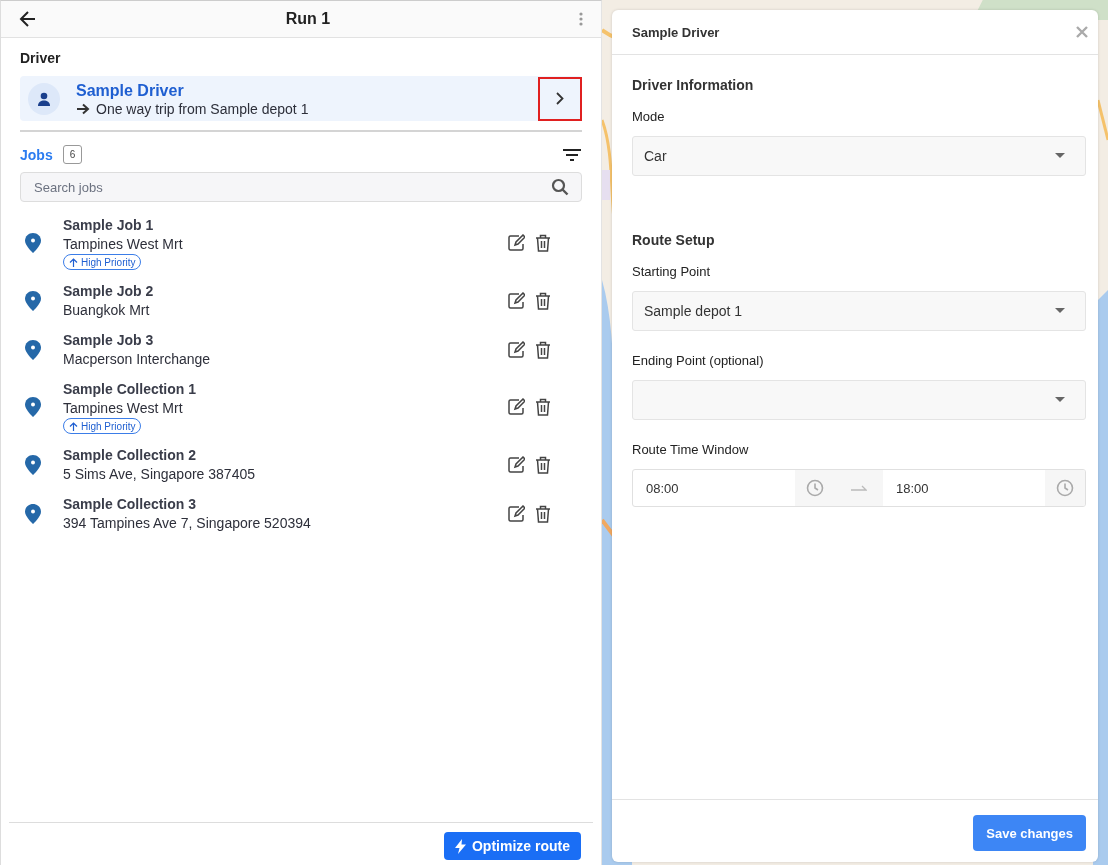 The image size is (1108, 865). I want to click on end-time-field: 18:00, so click(964, 488).